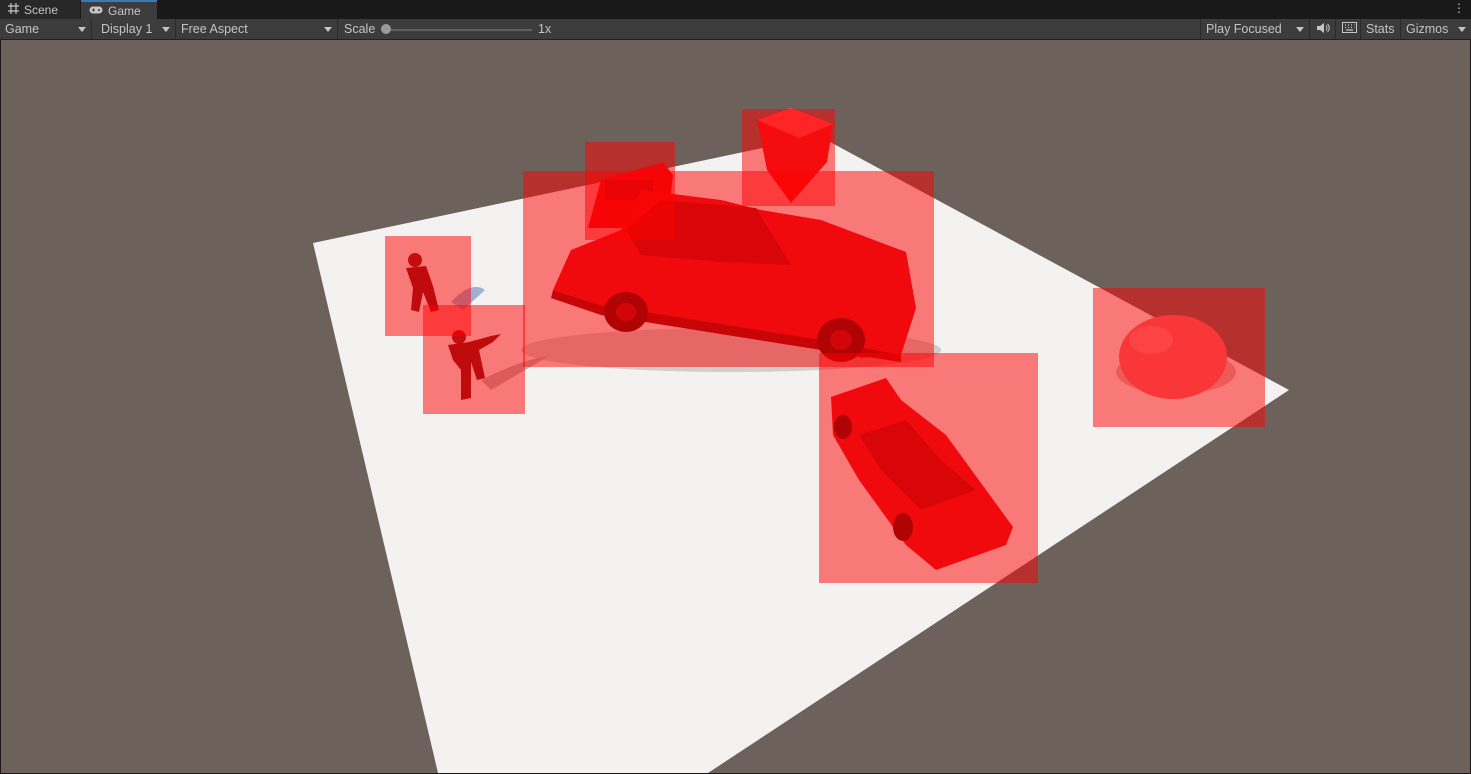  What do you see at coordinates (1427, 29) in the screenshot?
I see `gizmos-label: Gizmos` at bounding box center [1427, 29].